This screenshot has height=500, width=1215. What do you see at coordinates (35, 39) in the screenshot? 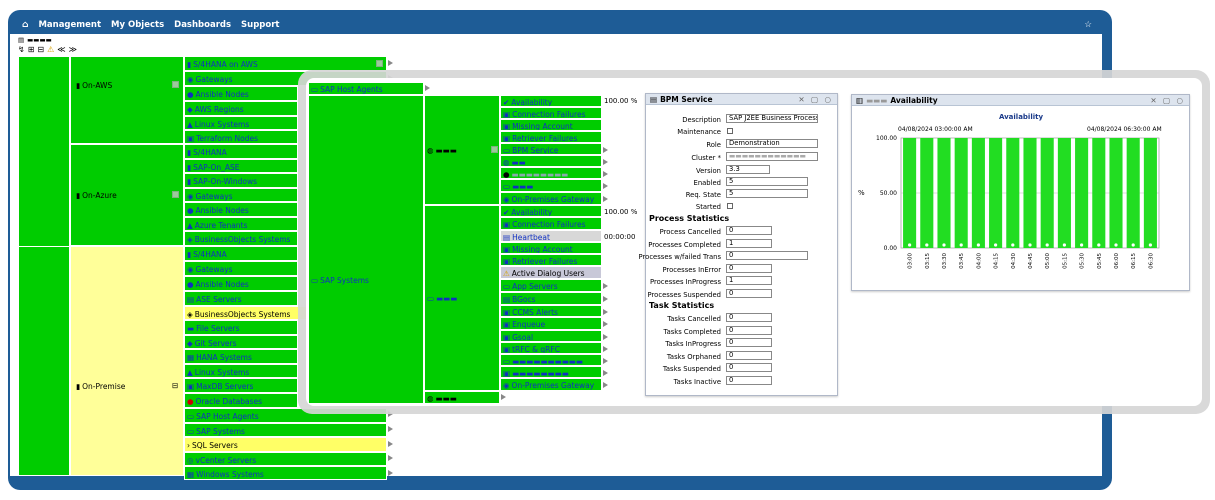
I see `breadcrumb: ▤ ▬▬▬▬` at bounding box center [35, 39].